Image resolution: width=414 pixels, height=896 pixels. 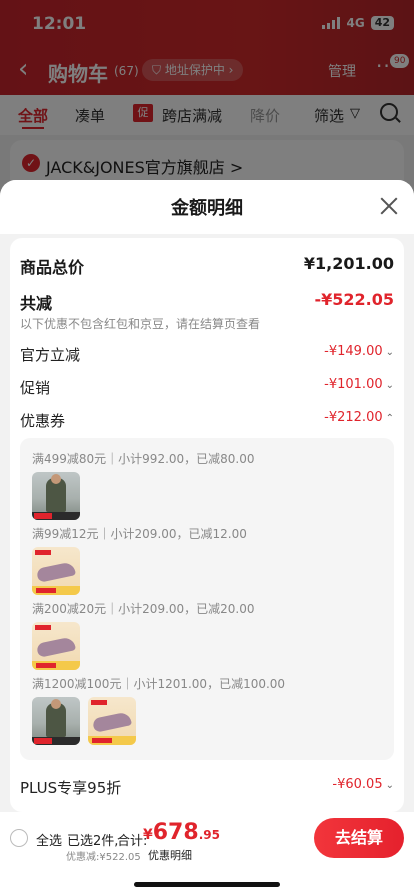 What do you see at coordinates (207, 265) in the screenshot?
I see `total-price-row: 商品总价 ¥1,201.00` at bounding box center [207, 265].